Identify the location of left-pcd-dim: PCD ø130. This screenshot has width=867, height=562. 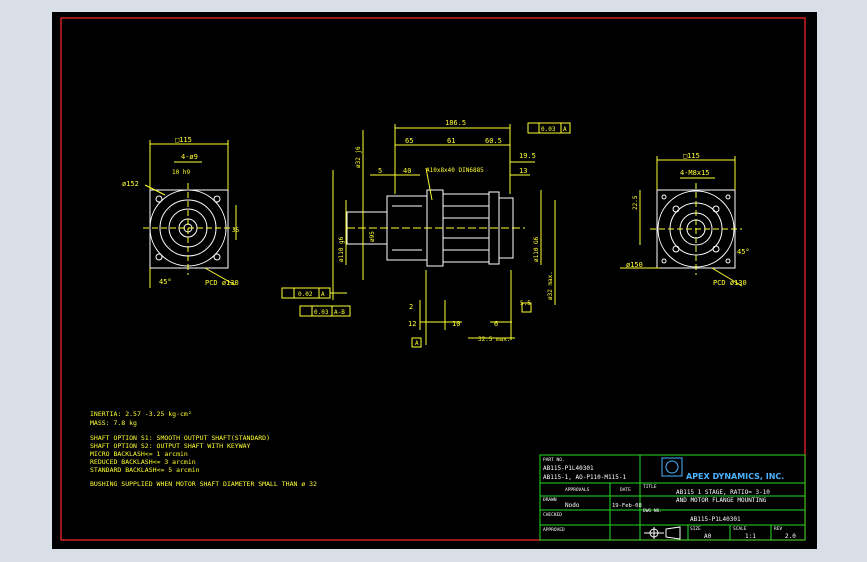
(222, 283).